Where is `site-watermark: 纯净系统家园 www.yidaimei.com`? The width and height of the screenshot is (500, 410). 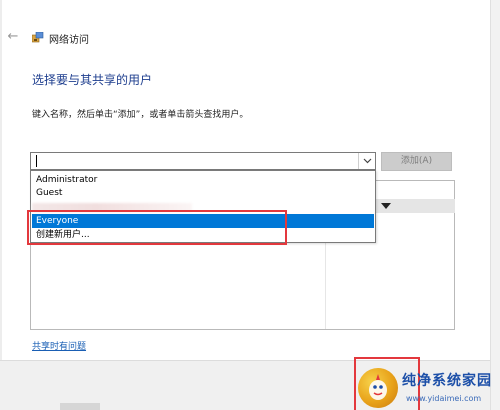
site-watermark: 纯净系统家园 www.yidaimei.com is located at coordinates (429, 389).